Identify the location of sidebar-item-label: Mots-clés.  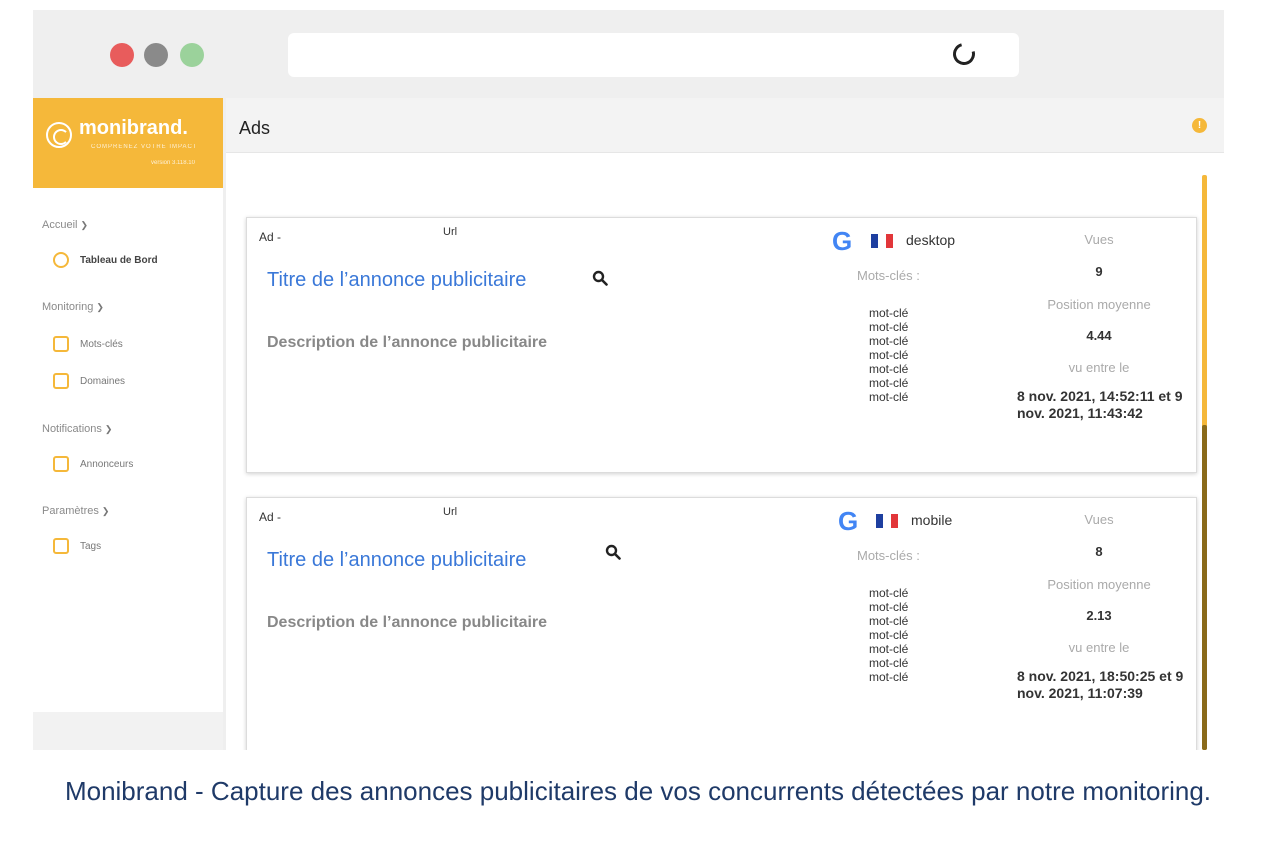
(101, 344).